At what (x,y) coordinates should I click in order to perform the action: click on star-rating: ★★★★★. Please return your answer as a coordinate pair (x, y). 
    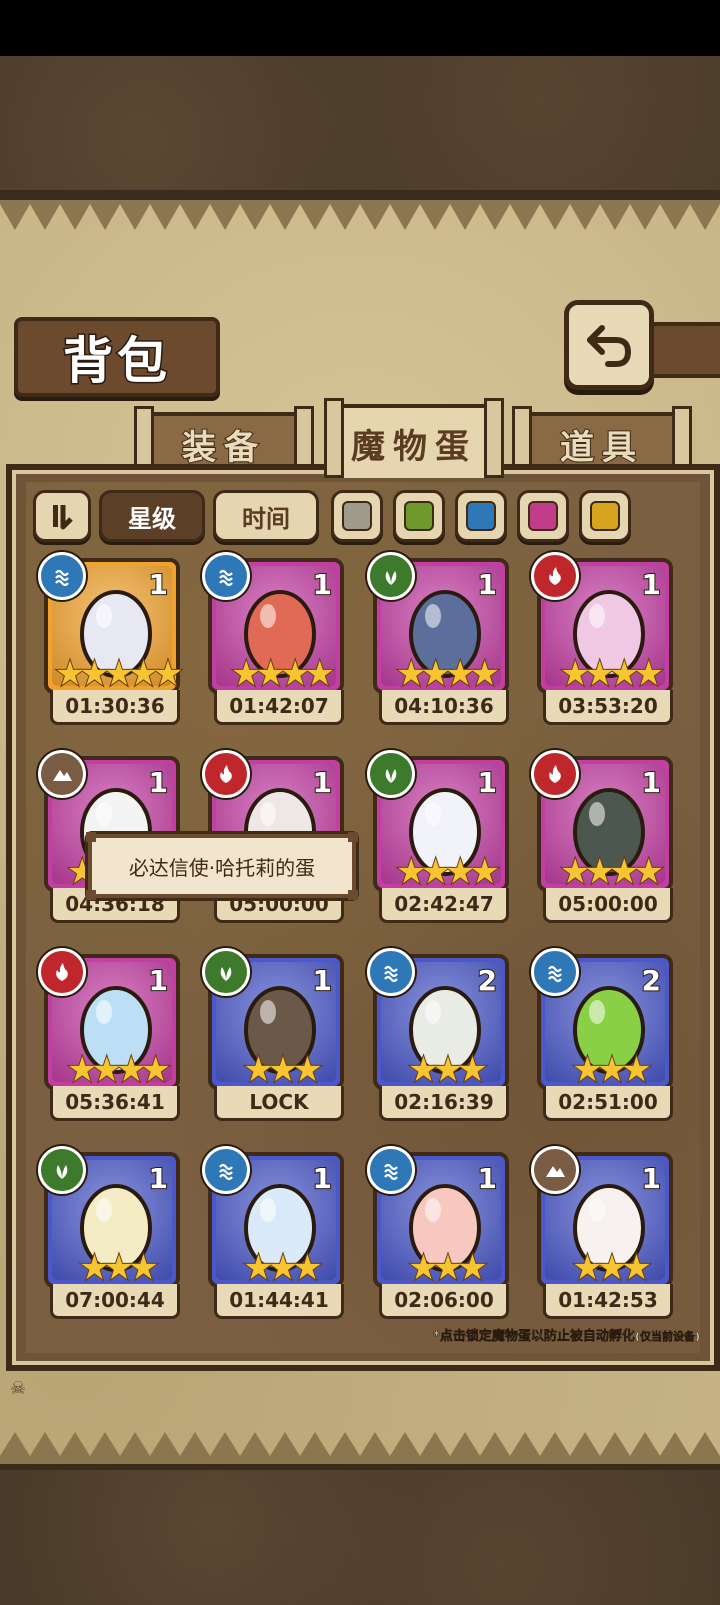
    Looking at the image, I should click on (119, 674).